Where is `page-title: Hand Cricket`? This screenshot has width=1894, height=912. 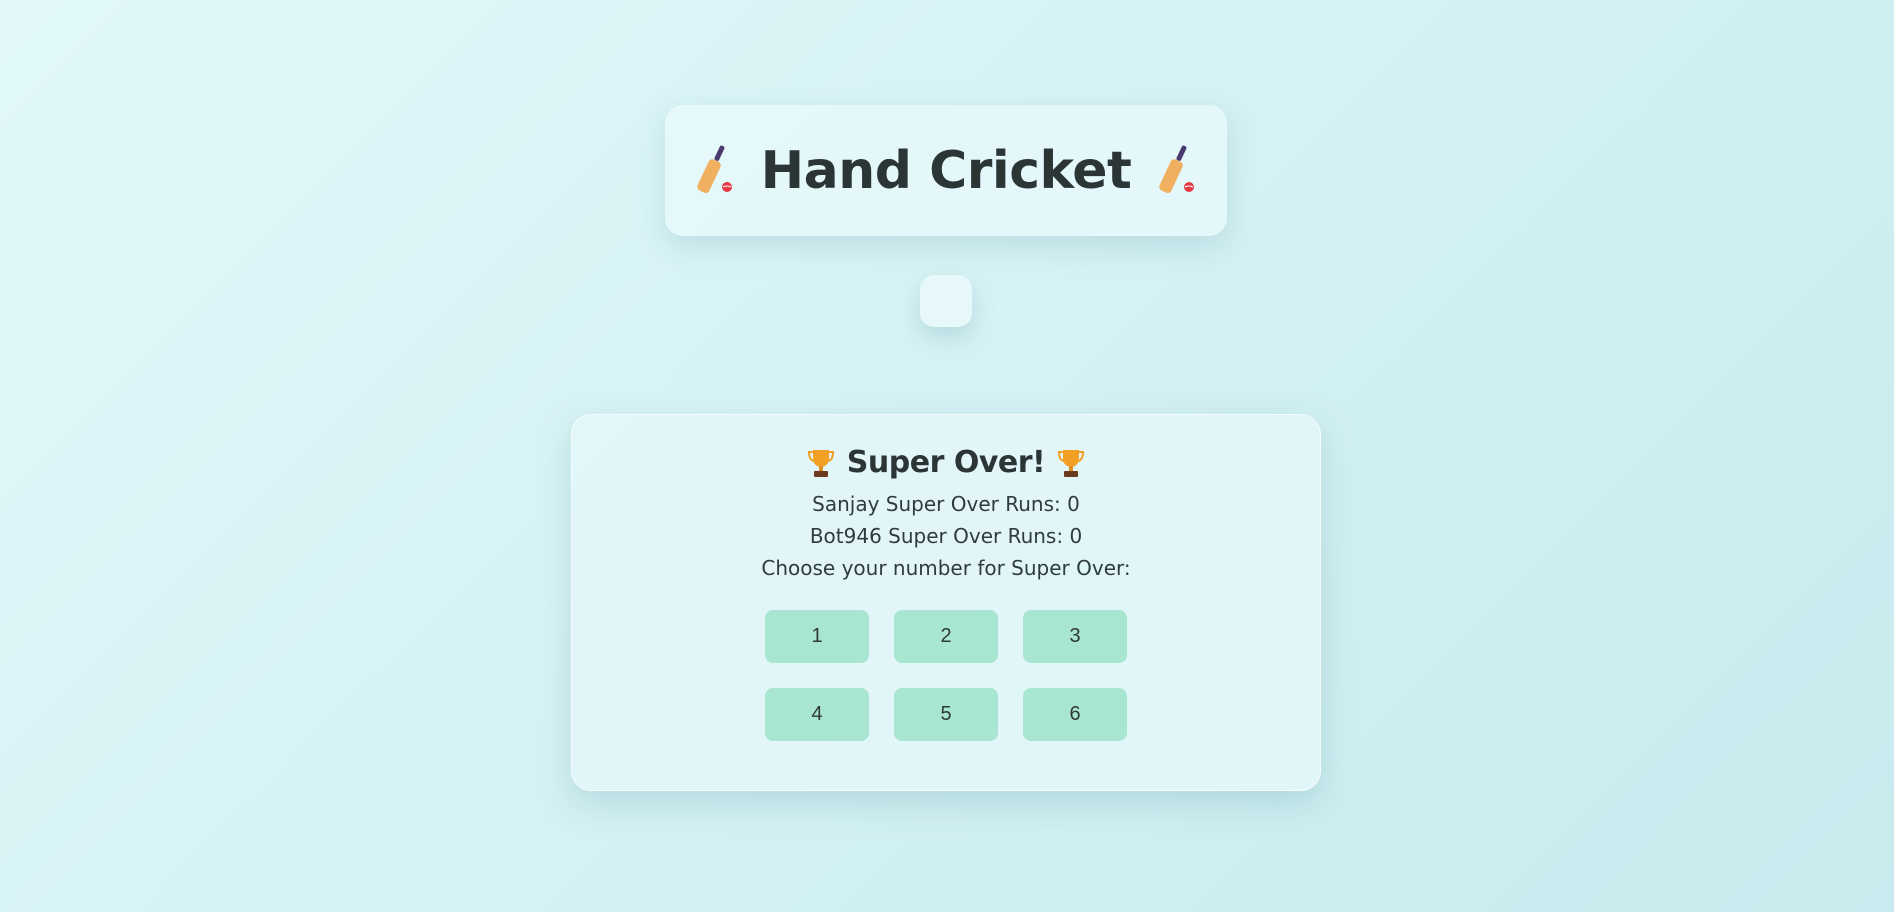
page-title: Hand Cricket is located at coordinates (946, 170).